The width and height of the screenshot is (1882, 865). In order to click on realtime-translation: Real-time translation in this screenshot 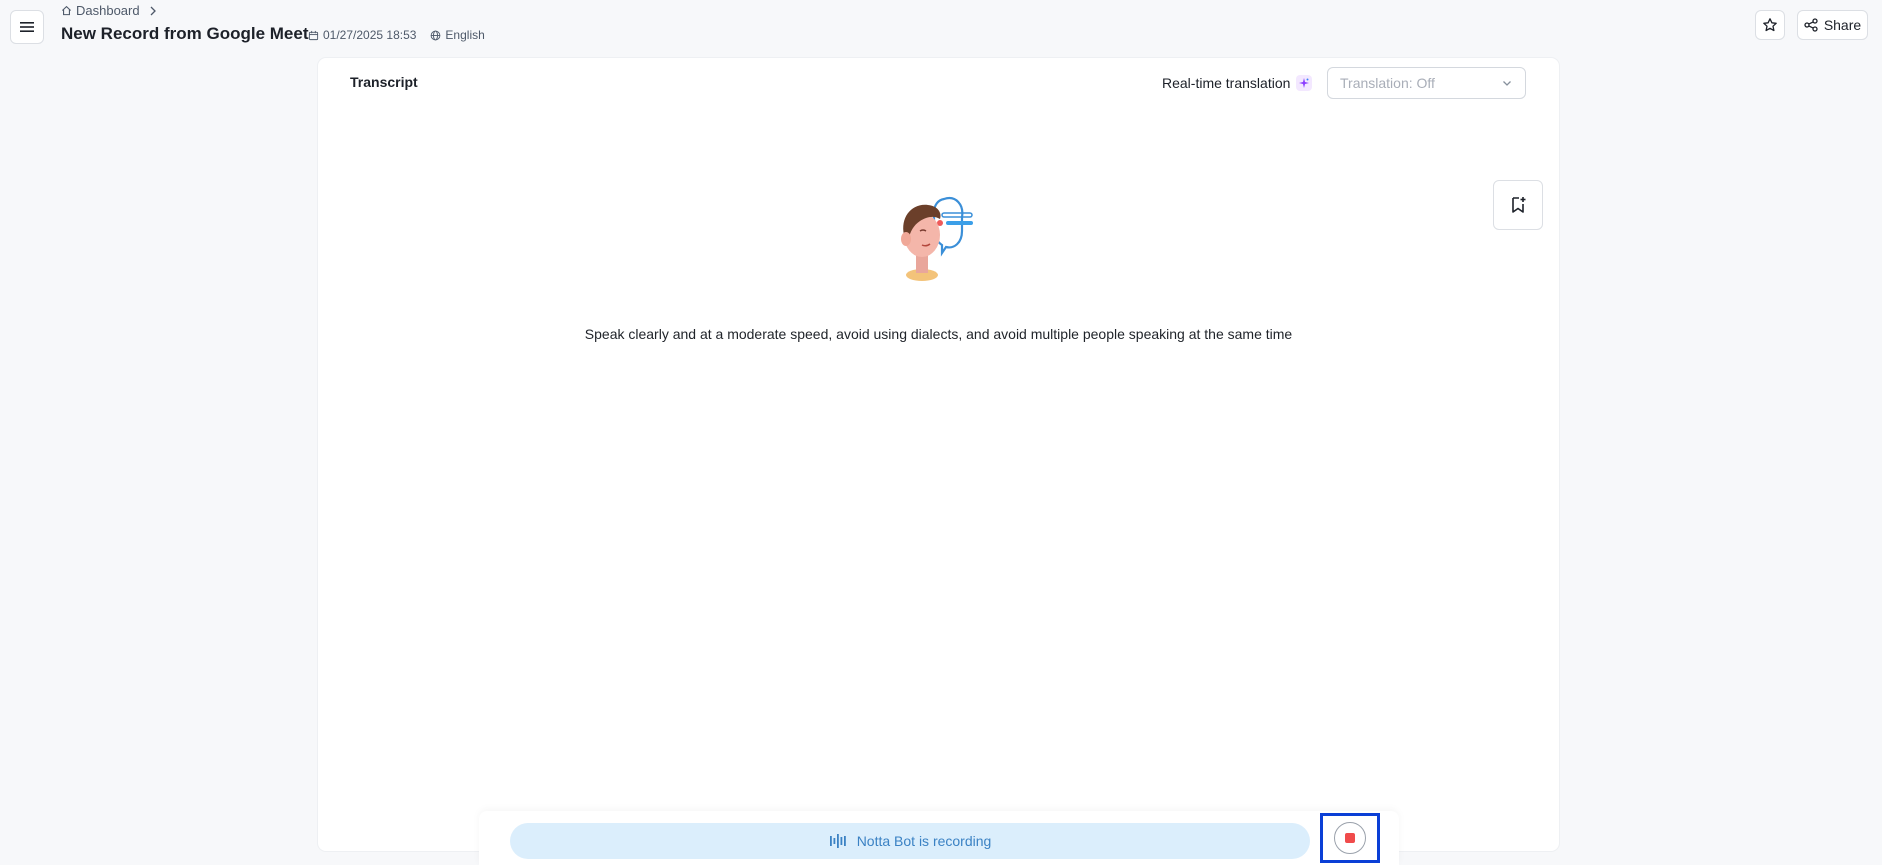, I will do `click(1237, 83)`.